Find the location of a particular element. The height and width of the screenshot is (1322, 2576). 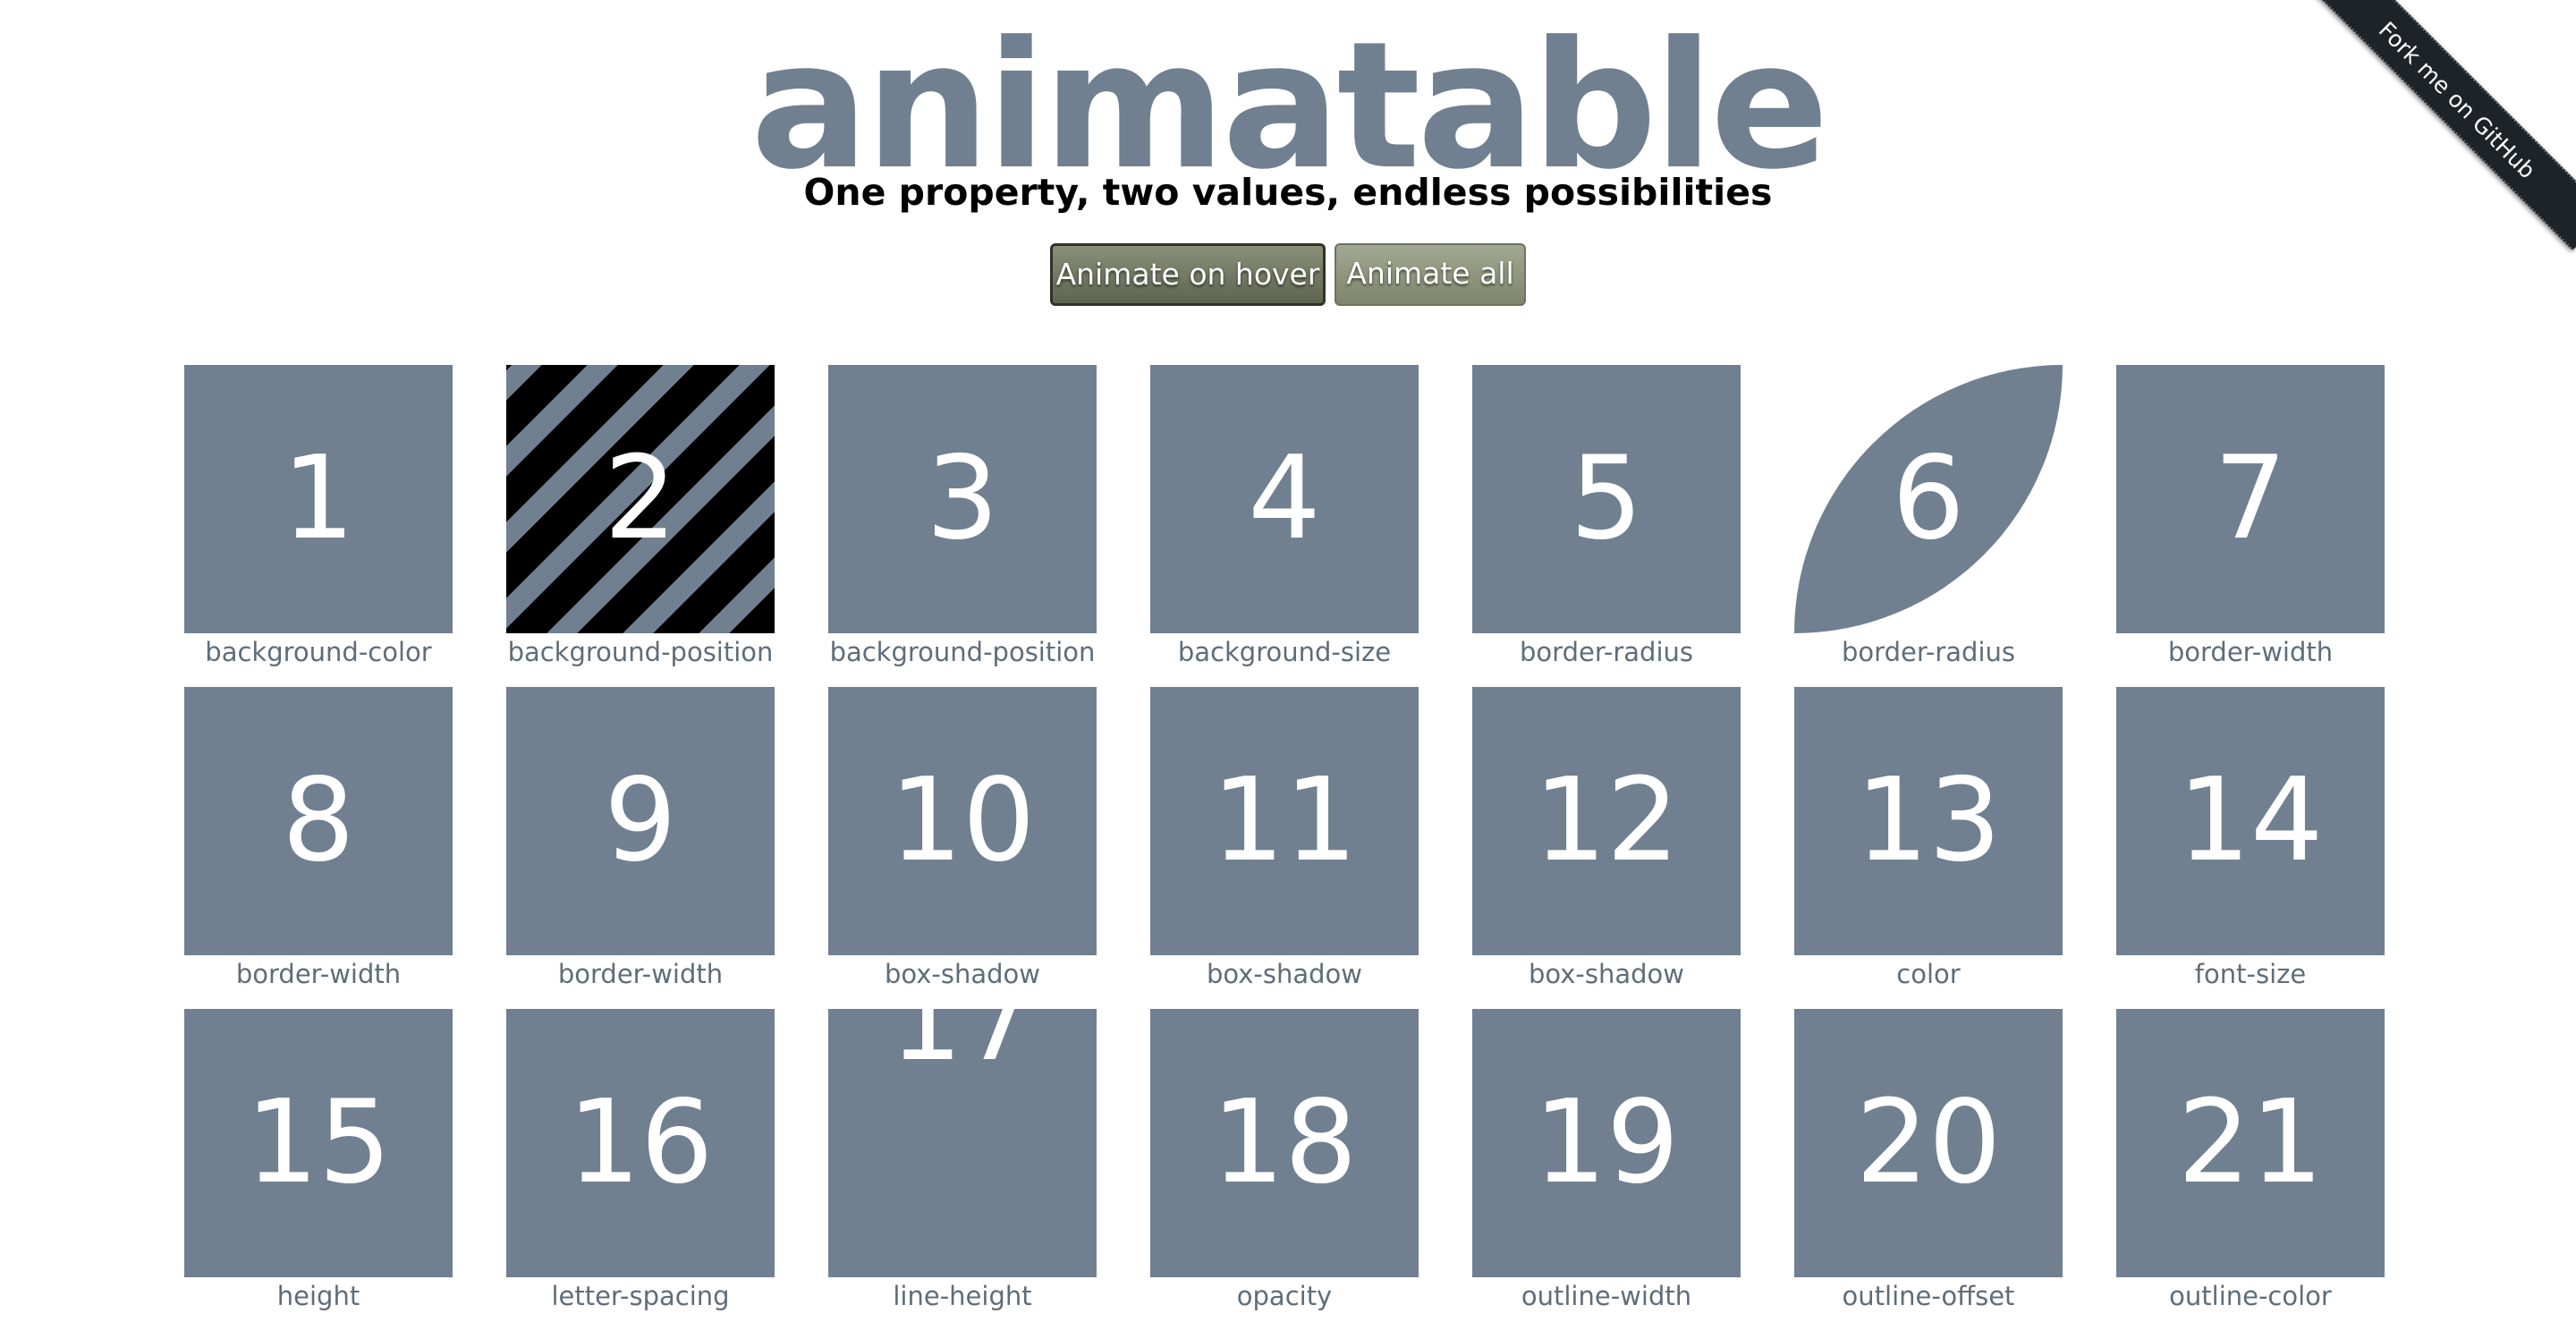

grid-item: 21 outline-color is located at coordinates (2250, 1166).